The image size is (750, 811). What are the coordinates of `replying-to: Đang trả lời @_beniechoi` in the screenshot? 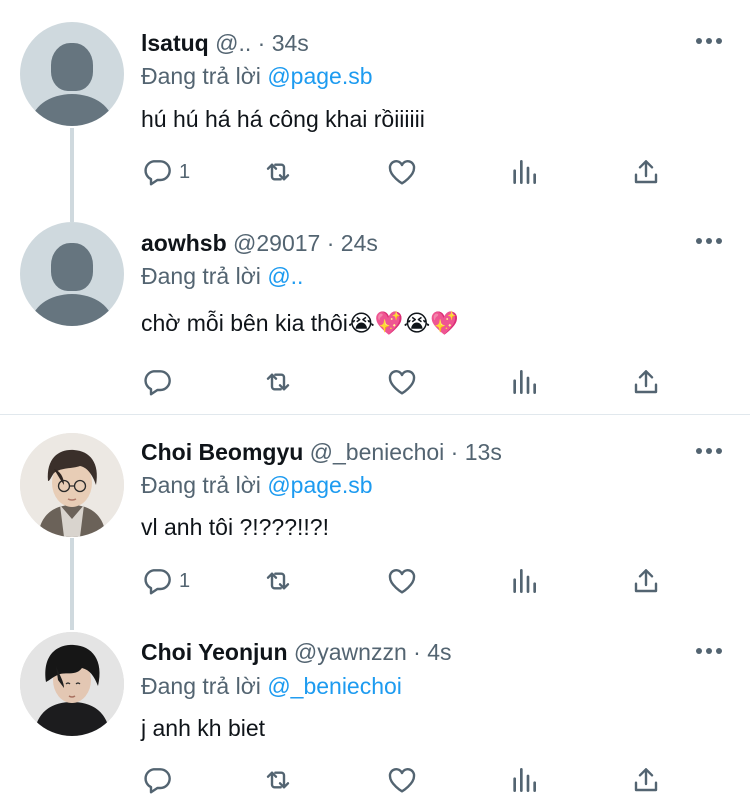 It's located at (271, 686).